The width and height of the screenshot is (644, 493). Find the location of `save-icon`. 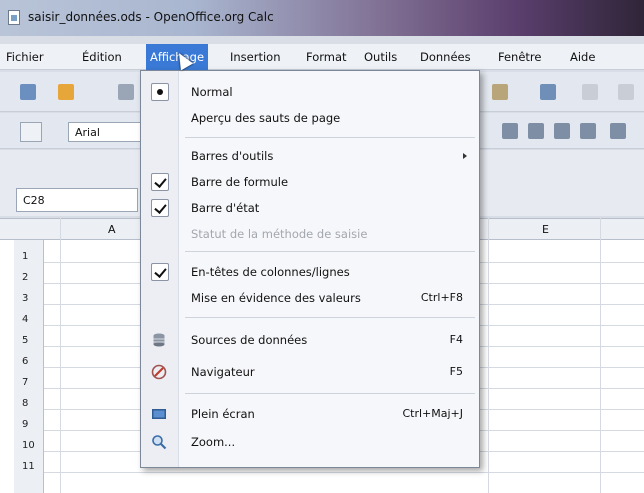

save-icon is located at coordinates (126, 92).